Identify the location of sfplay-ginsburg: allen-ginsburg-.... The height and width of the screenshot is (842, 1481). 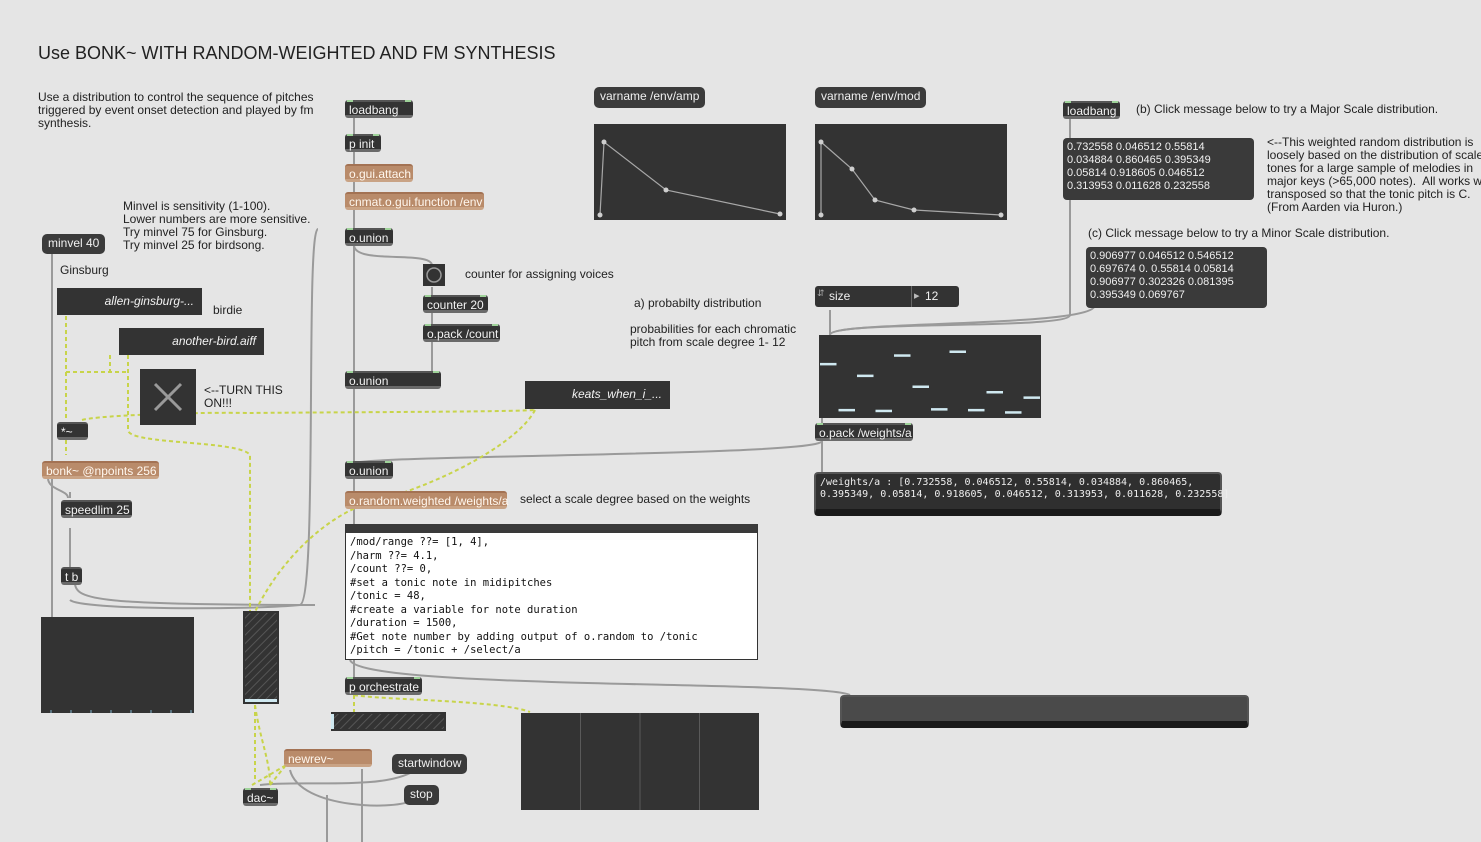
(129, 301).